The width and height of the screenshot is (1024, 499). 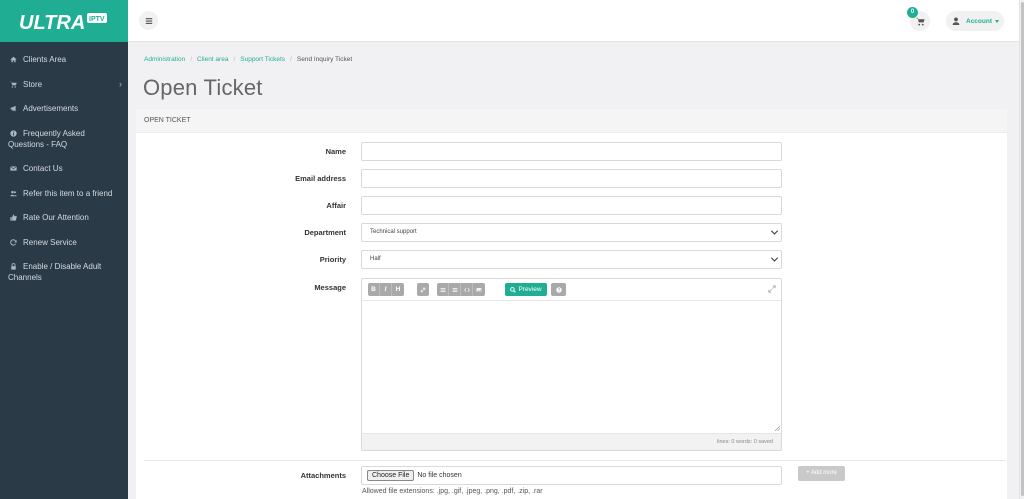 What do you see at coordinates (979, 21) in the screenshot?
I see `account-label: Account` at bounding box center [979, 21].